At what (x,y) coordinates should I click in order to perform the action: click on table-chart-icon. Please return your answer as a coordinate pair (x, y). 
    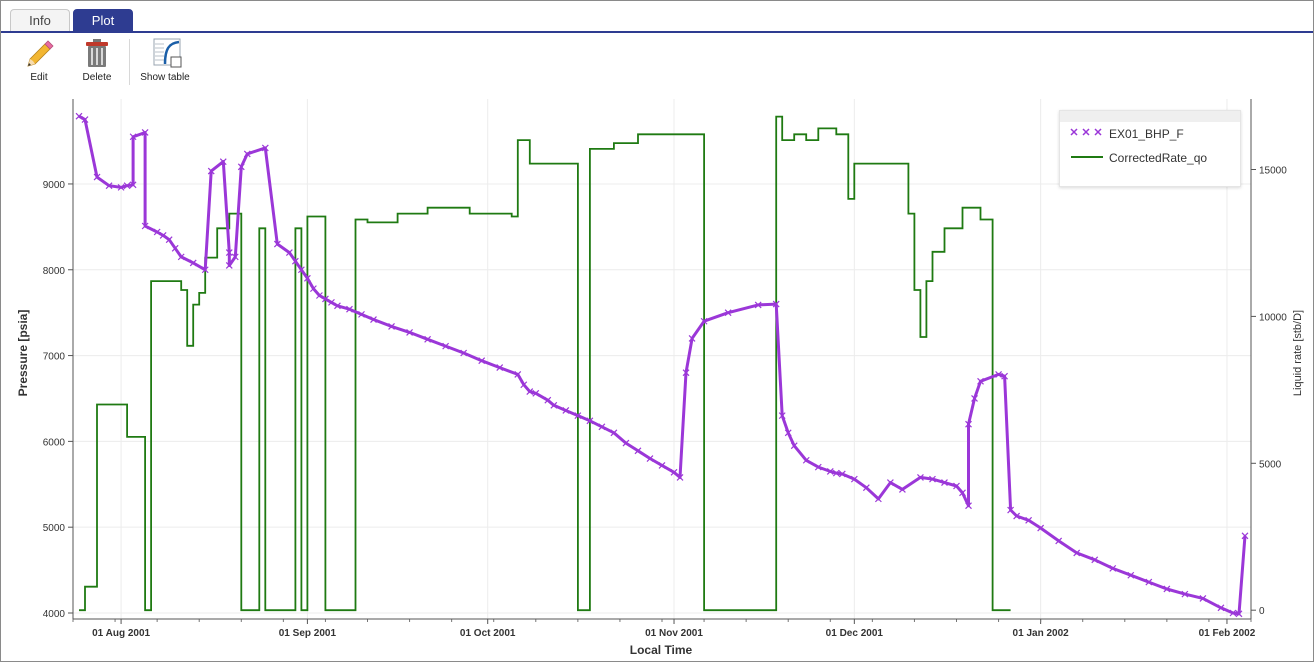
    Looking at the image, I should click on (167, 53).